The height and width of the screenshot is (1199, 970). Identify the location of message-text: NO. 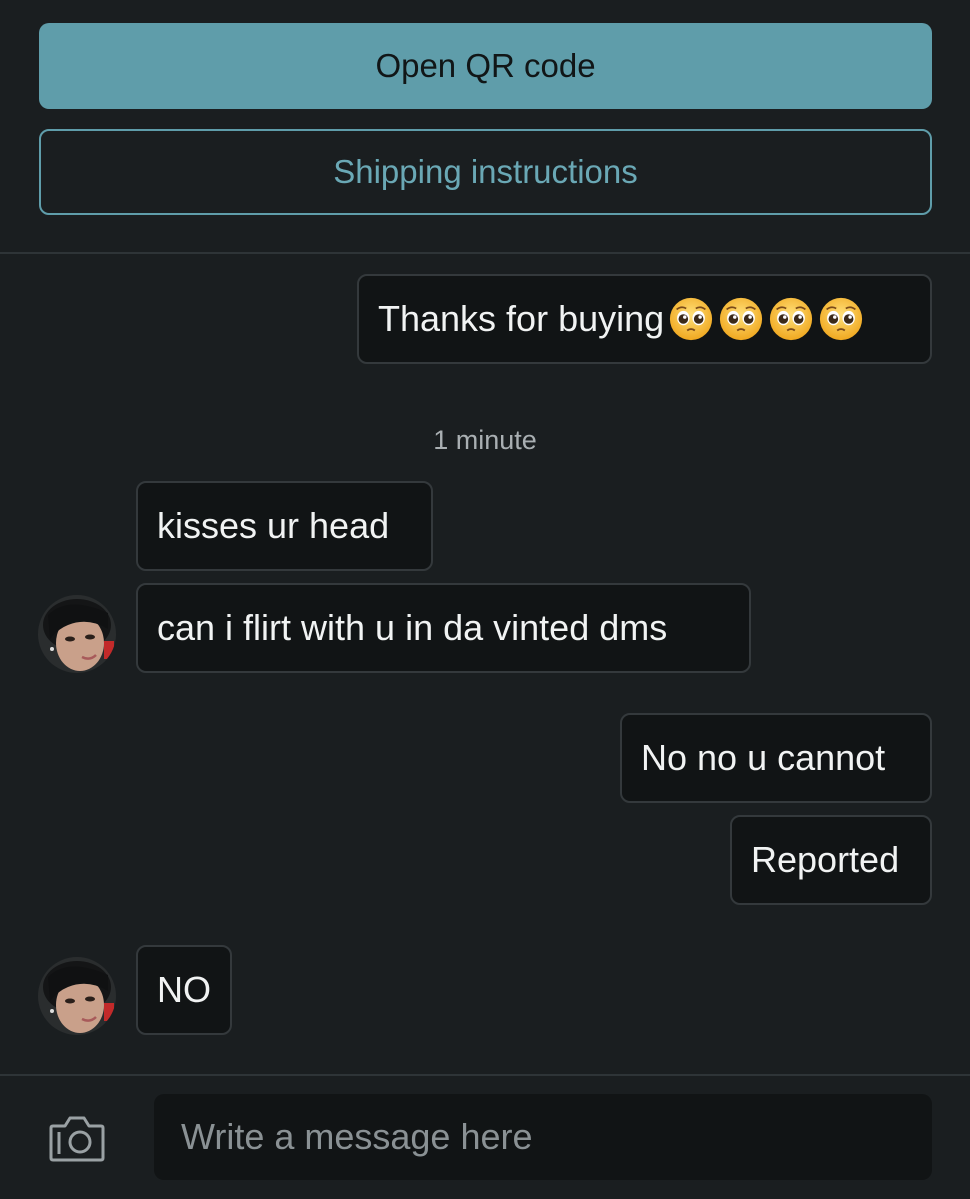
(184, 989).